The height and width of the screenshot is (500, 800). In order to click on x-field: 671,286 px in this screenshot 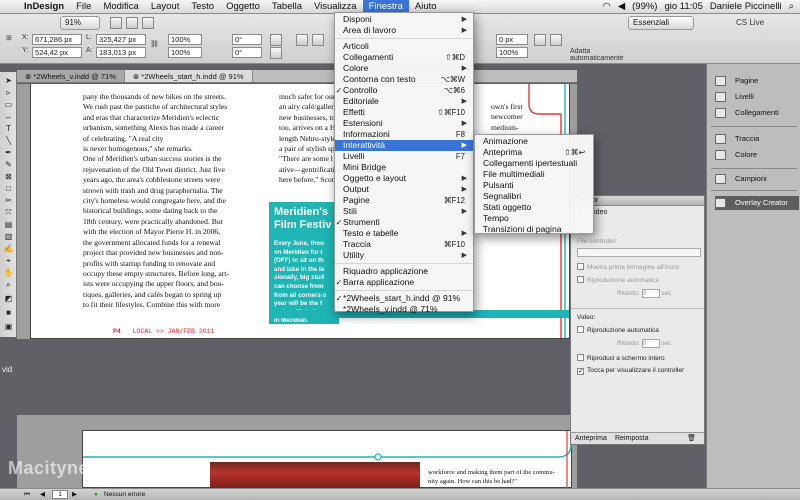, I will do `click(57, 39)`.